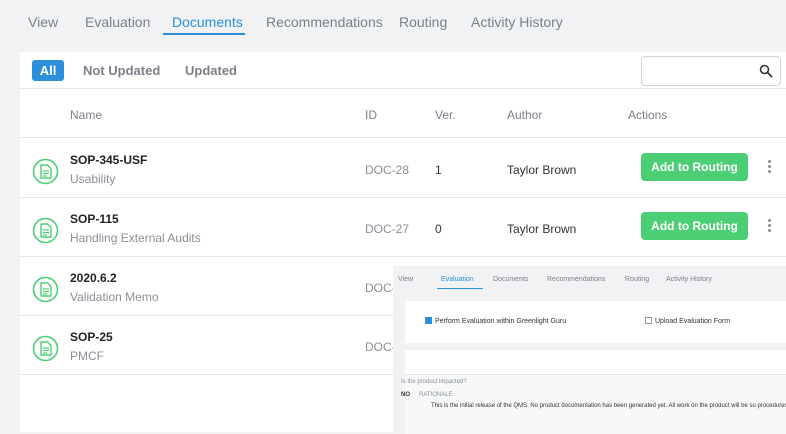  What do you see at coordinates (637, 279) in the screenshot?
I see `overlay-tab-routing: Routing` at bounding box center [637, 279].